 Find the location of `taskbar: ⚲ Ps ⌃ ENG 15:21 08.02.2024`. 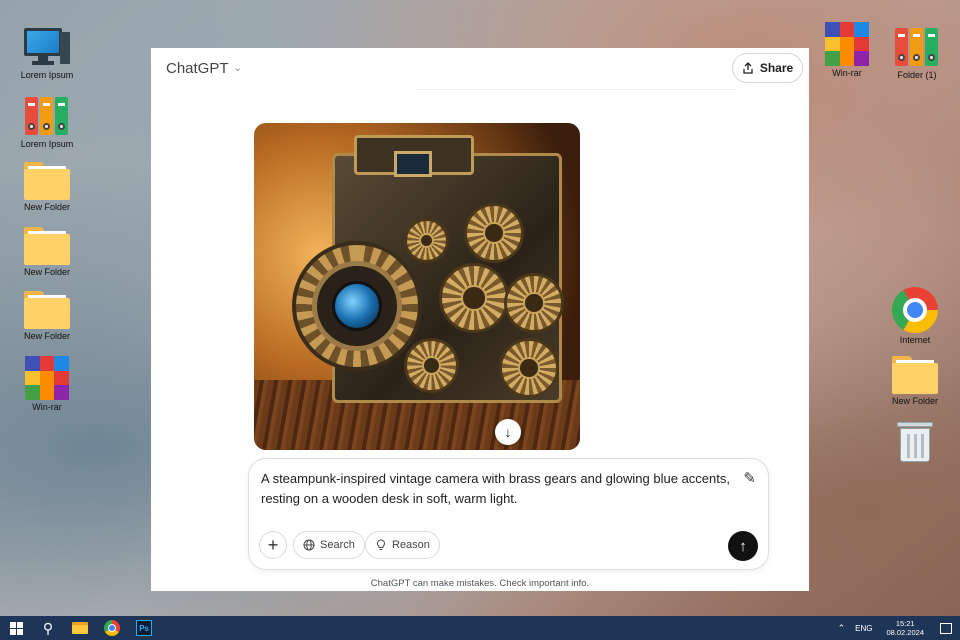

taskbar: ⚲ Ps ⌃ ENG 15:21 08.02.2024 is located at coordinates (480, 628).